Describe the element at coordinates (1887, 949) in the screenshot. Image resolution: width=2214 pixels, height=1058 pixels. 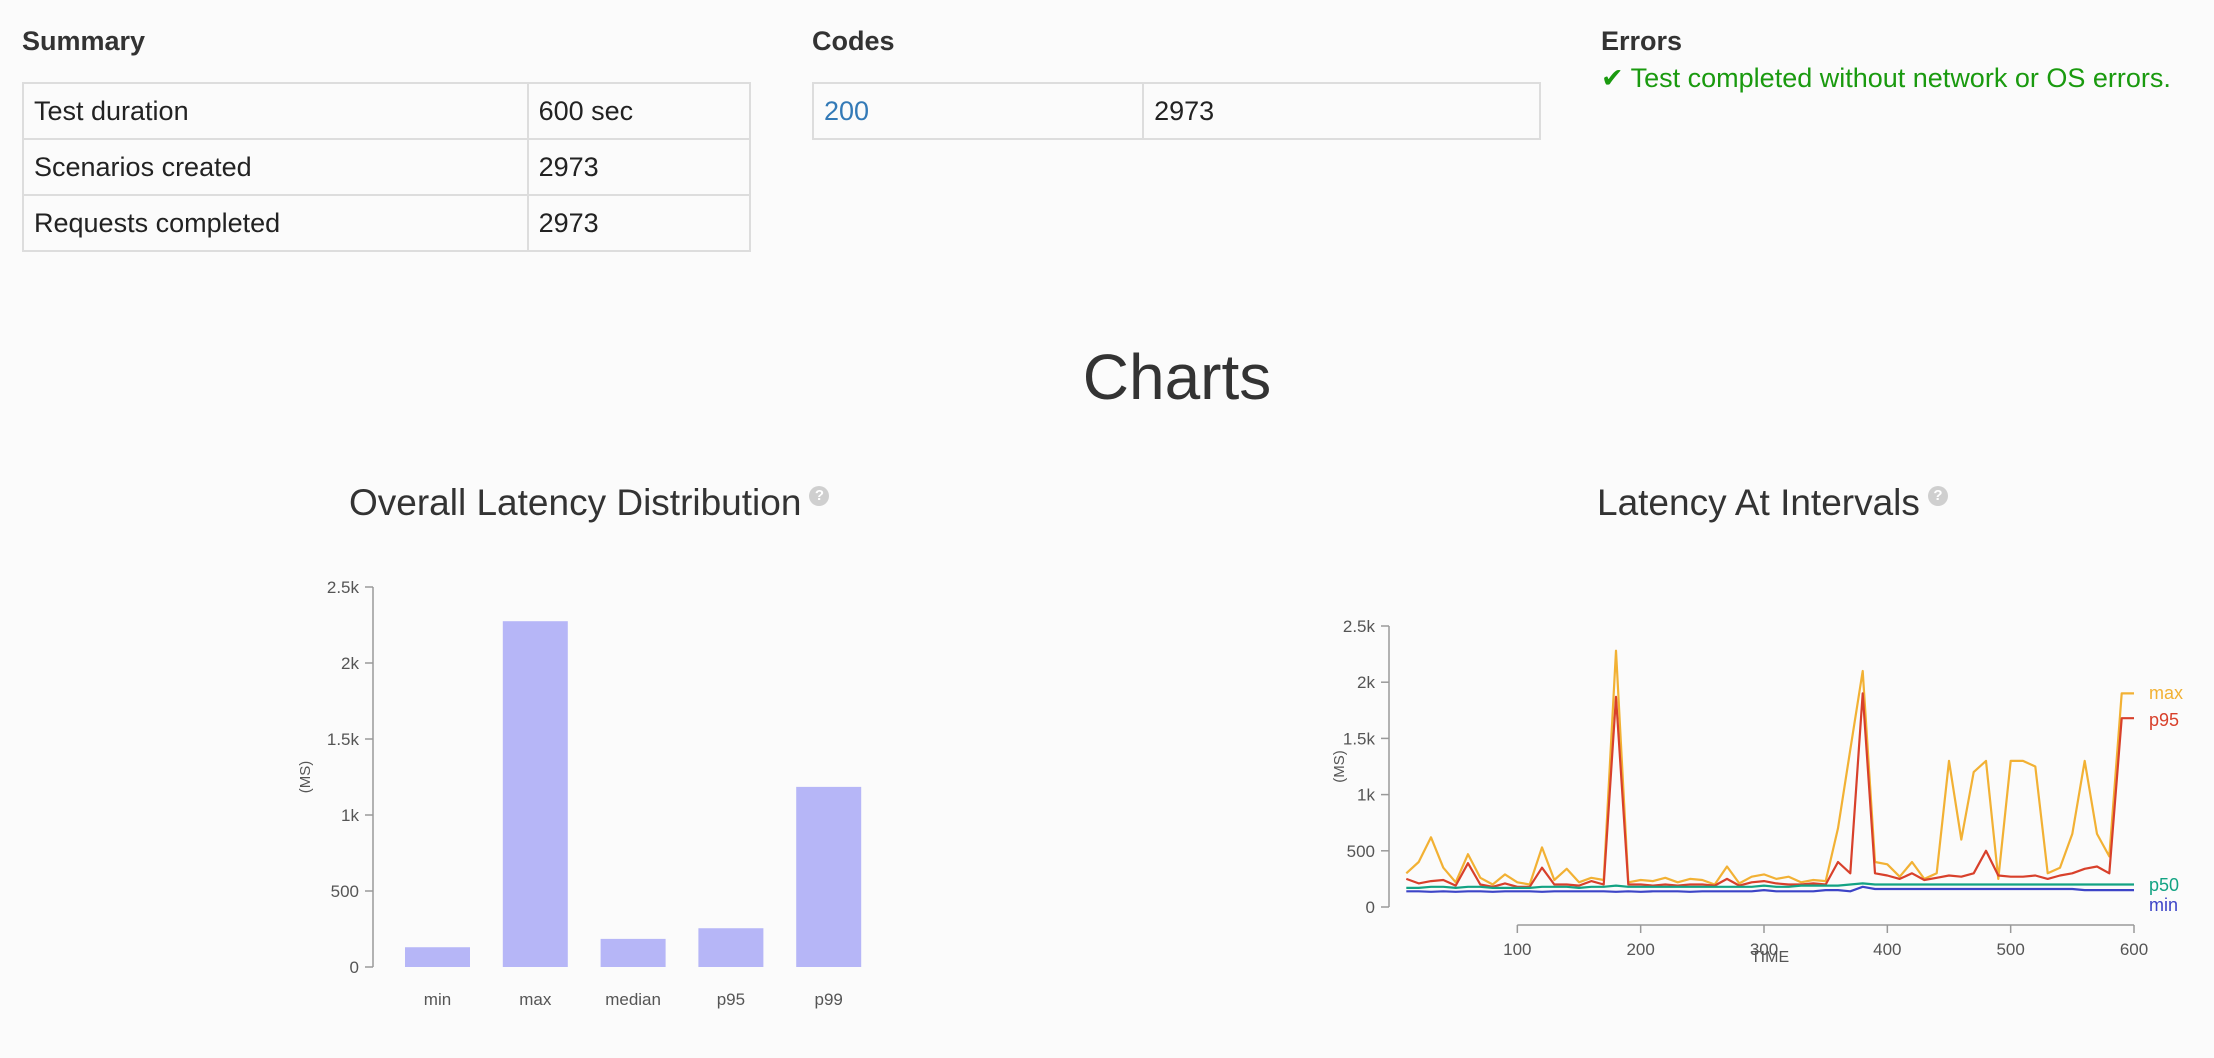
I see `x-tick-label: 400` at that location.